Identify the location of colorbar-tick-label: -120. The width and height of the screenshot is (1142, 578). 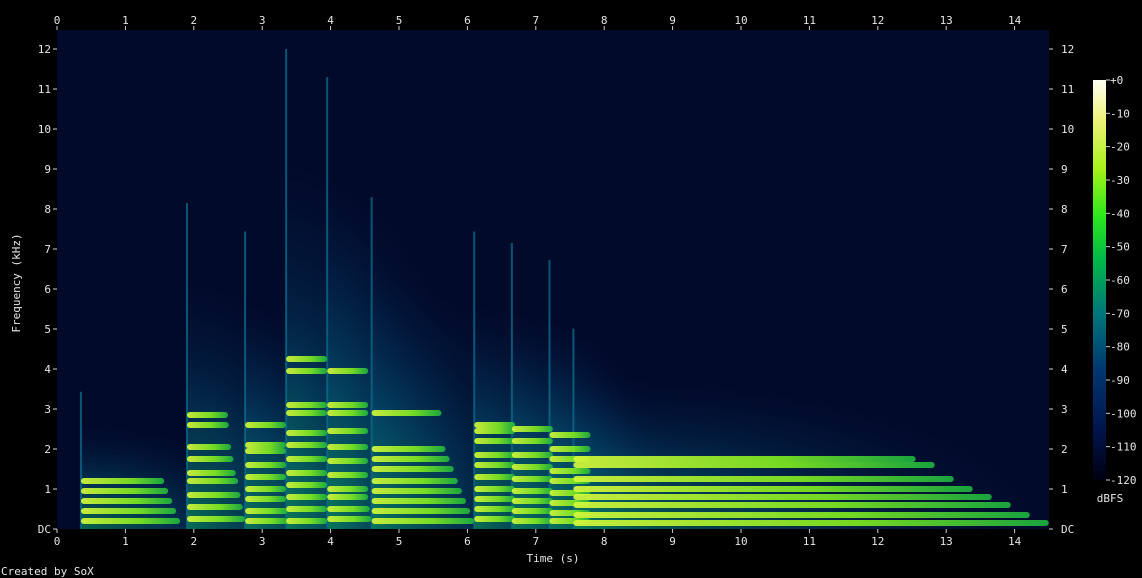
(1123, 480).